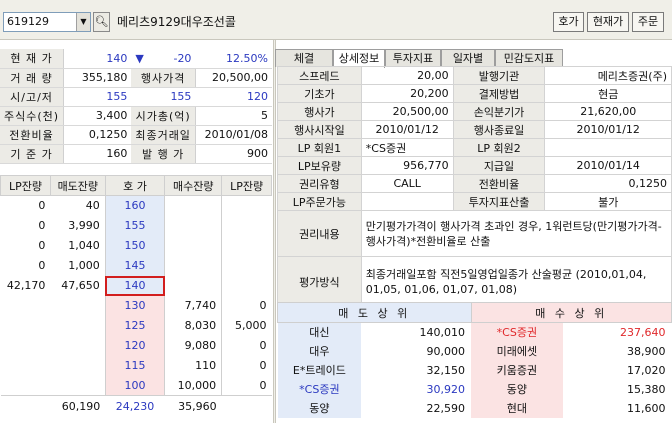  What do you see at coordinates (193, 406) in the screenshot?
I see `total-bid: 35,960` at bounding box center [193, 406].